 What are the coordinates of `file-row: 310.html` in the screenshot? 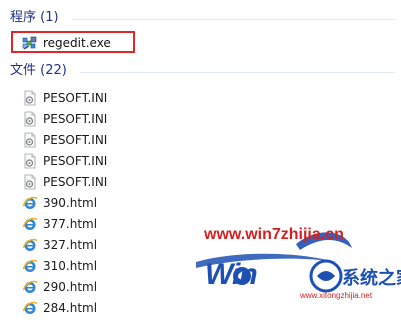 It's located at (122, 266).